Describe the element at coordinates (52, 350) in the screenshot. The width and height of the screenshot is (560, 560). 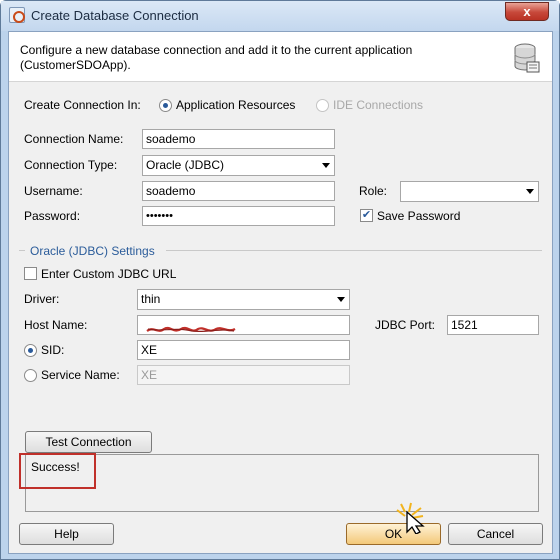
I see `sid-label: SID:` at that location.